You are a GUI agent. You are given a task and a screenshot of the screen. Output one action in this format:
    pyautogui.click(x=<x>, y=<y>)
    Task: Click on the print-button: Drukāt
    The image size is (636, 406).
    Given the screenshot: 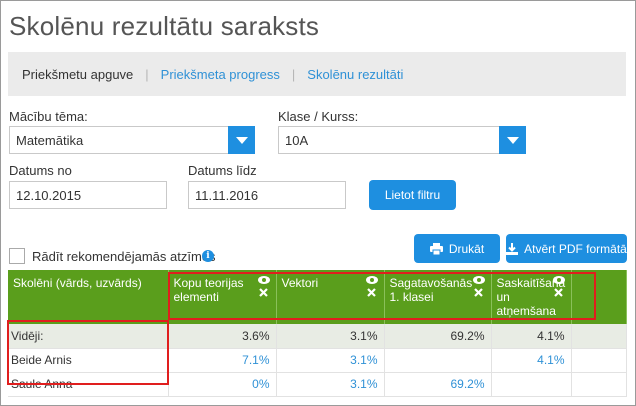 What is the action you would take?
    pyautogui.click(x=457, y=248)
    